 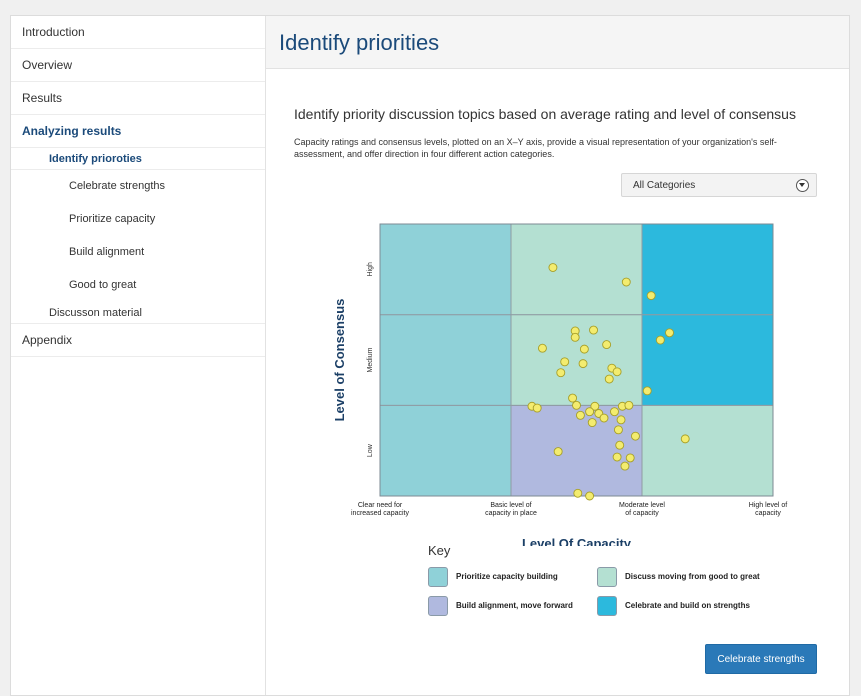 I want to click on nav-appendix: Appendix, so click(x=138, y=340).